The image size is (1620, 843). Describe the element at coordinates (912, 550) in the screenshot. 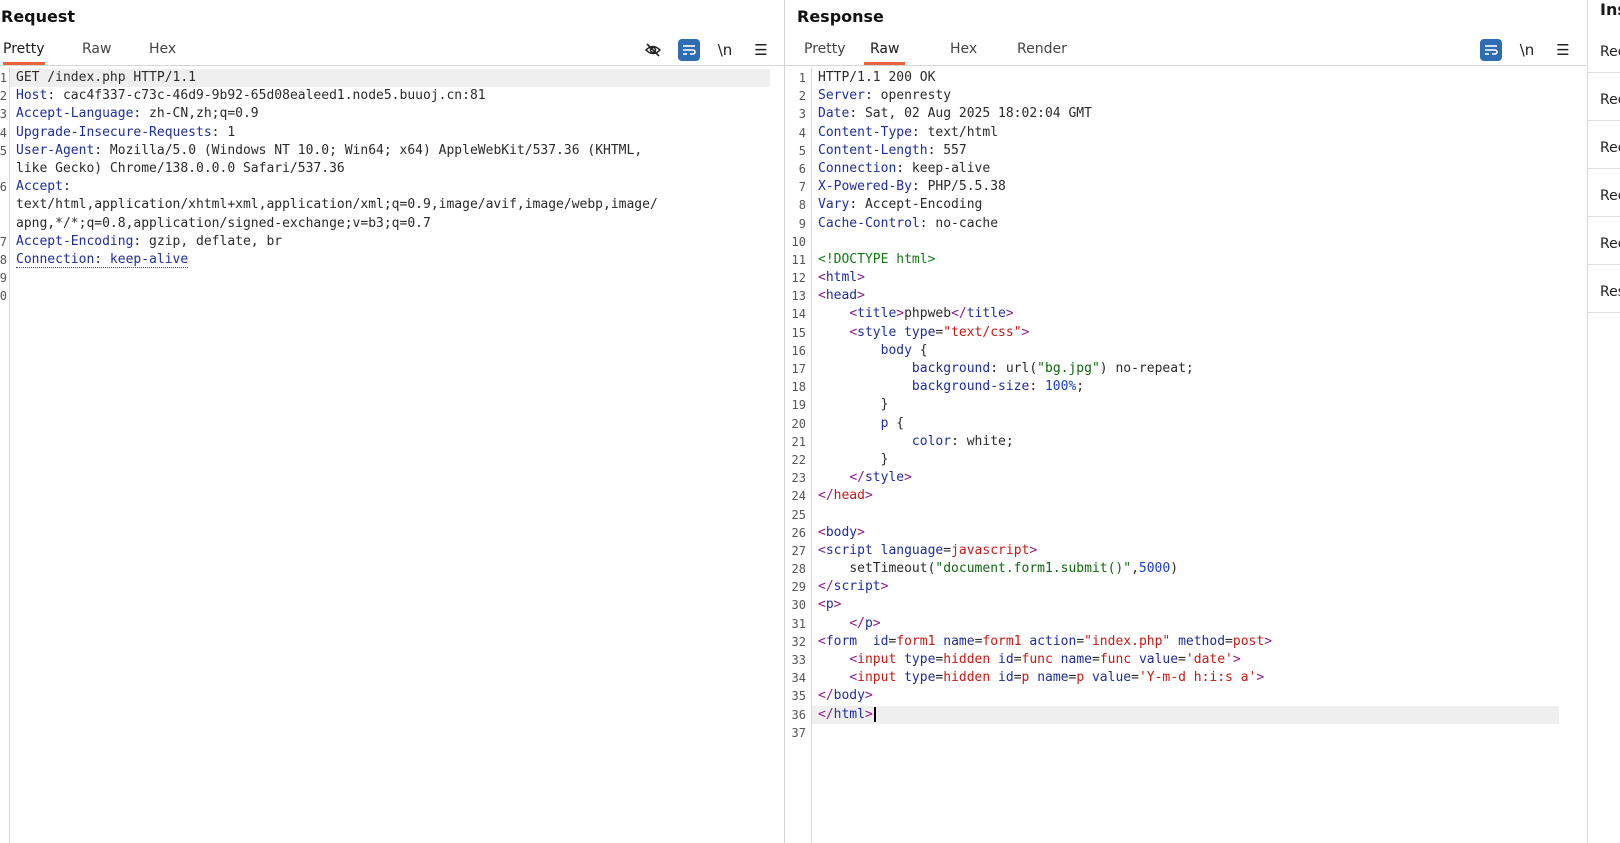

I see `code-token: language` at that location.